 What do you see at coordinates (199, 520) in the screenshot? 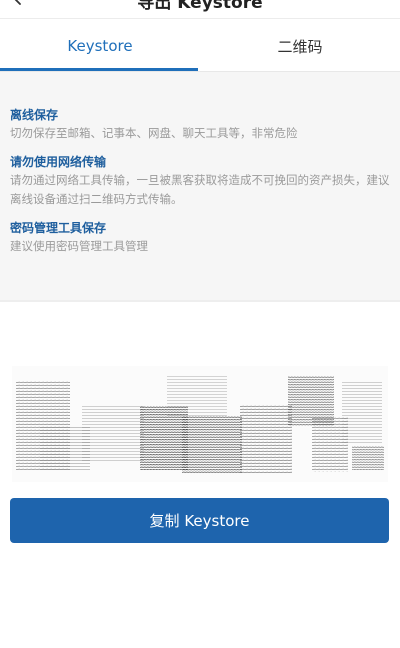
I see `copy-keystore-button: 复制 Keystore` at bounding box center [199, 520].